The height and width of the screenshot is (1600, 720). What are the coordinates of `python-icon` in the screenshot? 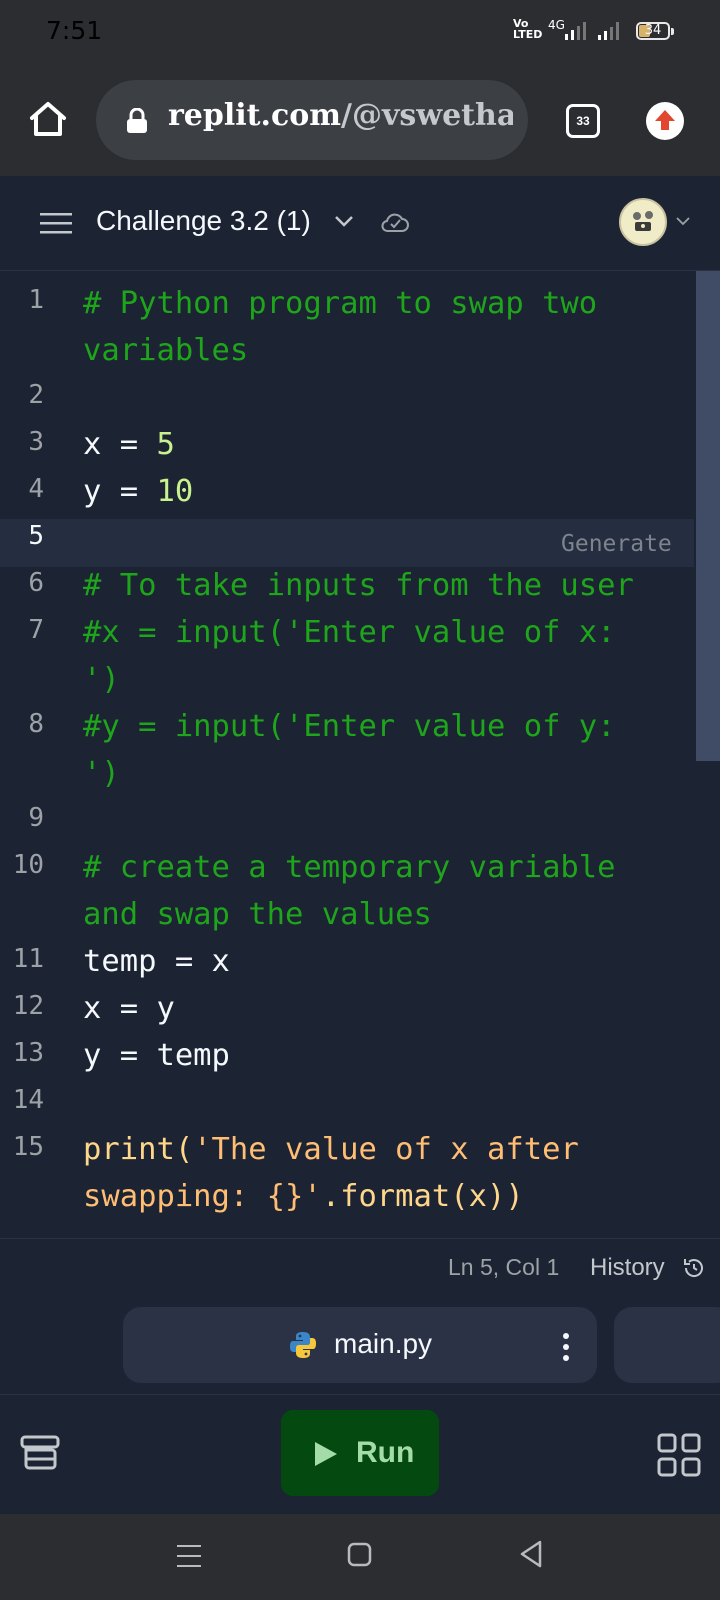 It's located at (303, 1345).